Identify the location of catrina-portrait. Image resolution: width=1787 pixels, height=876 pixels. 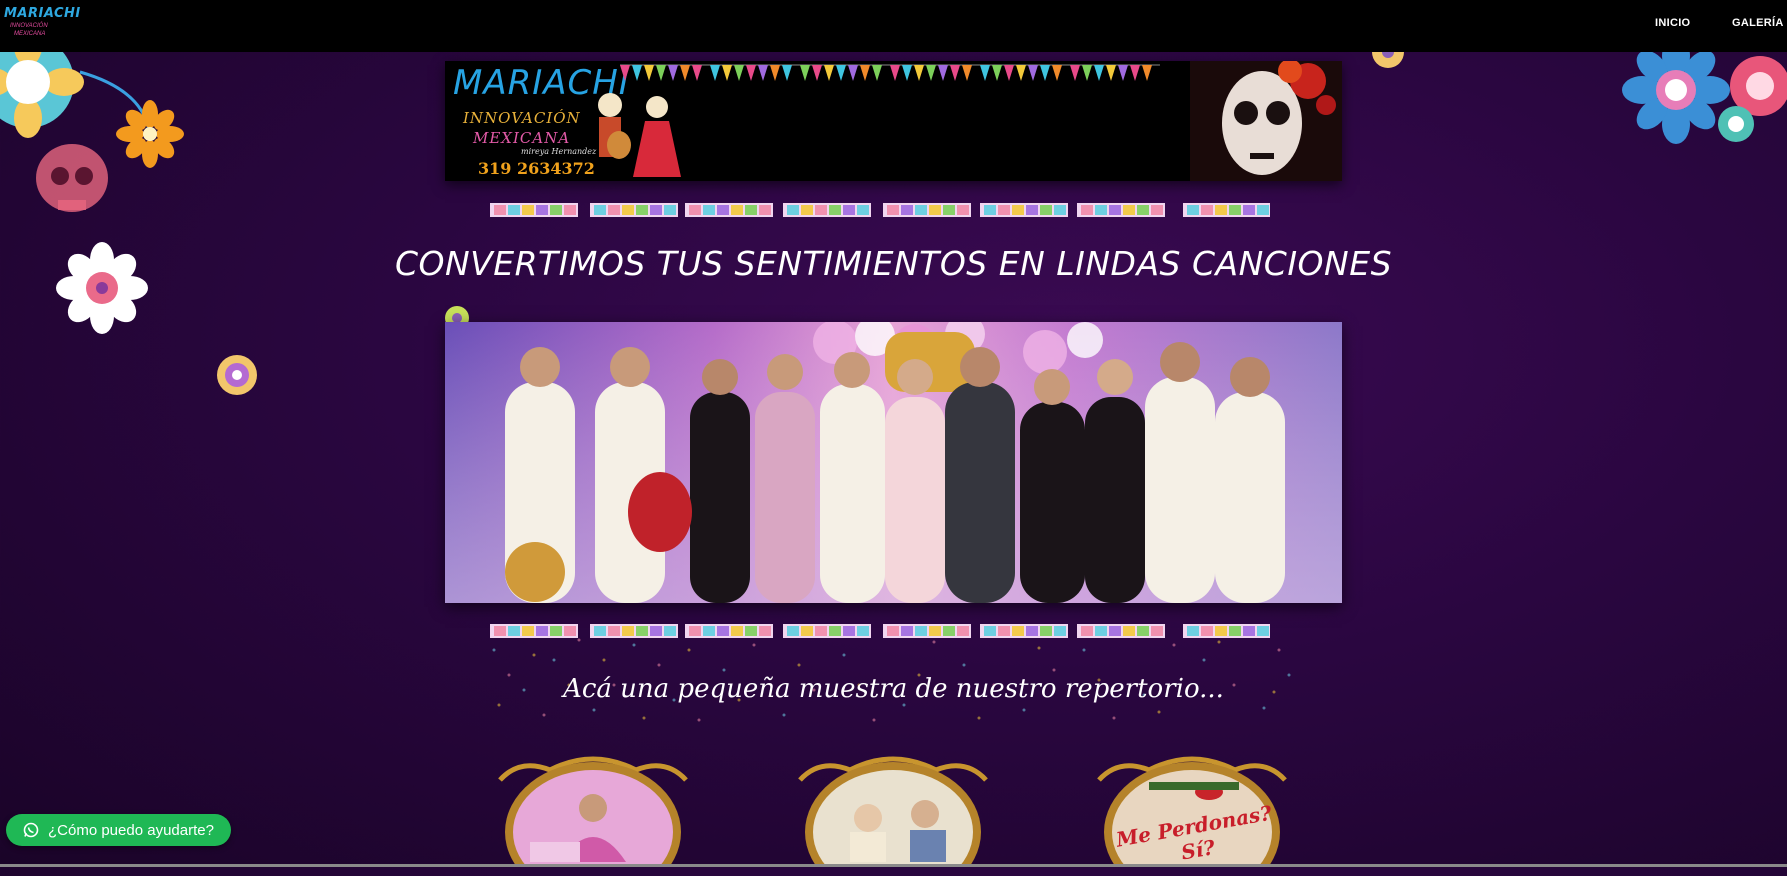
(1266, 121).